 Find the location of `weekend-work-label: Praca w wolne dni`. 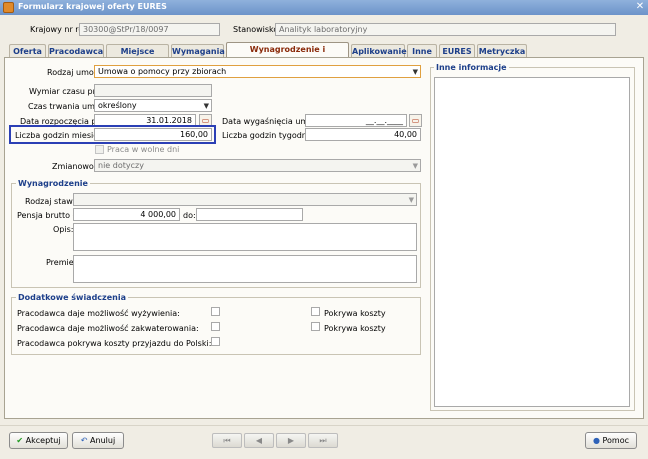

weekend-work-label: Praca w wolne dni is located at coordinates (143, 149).